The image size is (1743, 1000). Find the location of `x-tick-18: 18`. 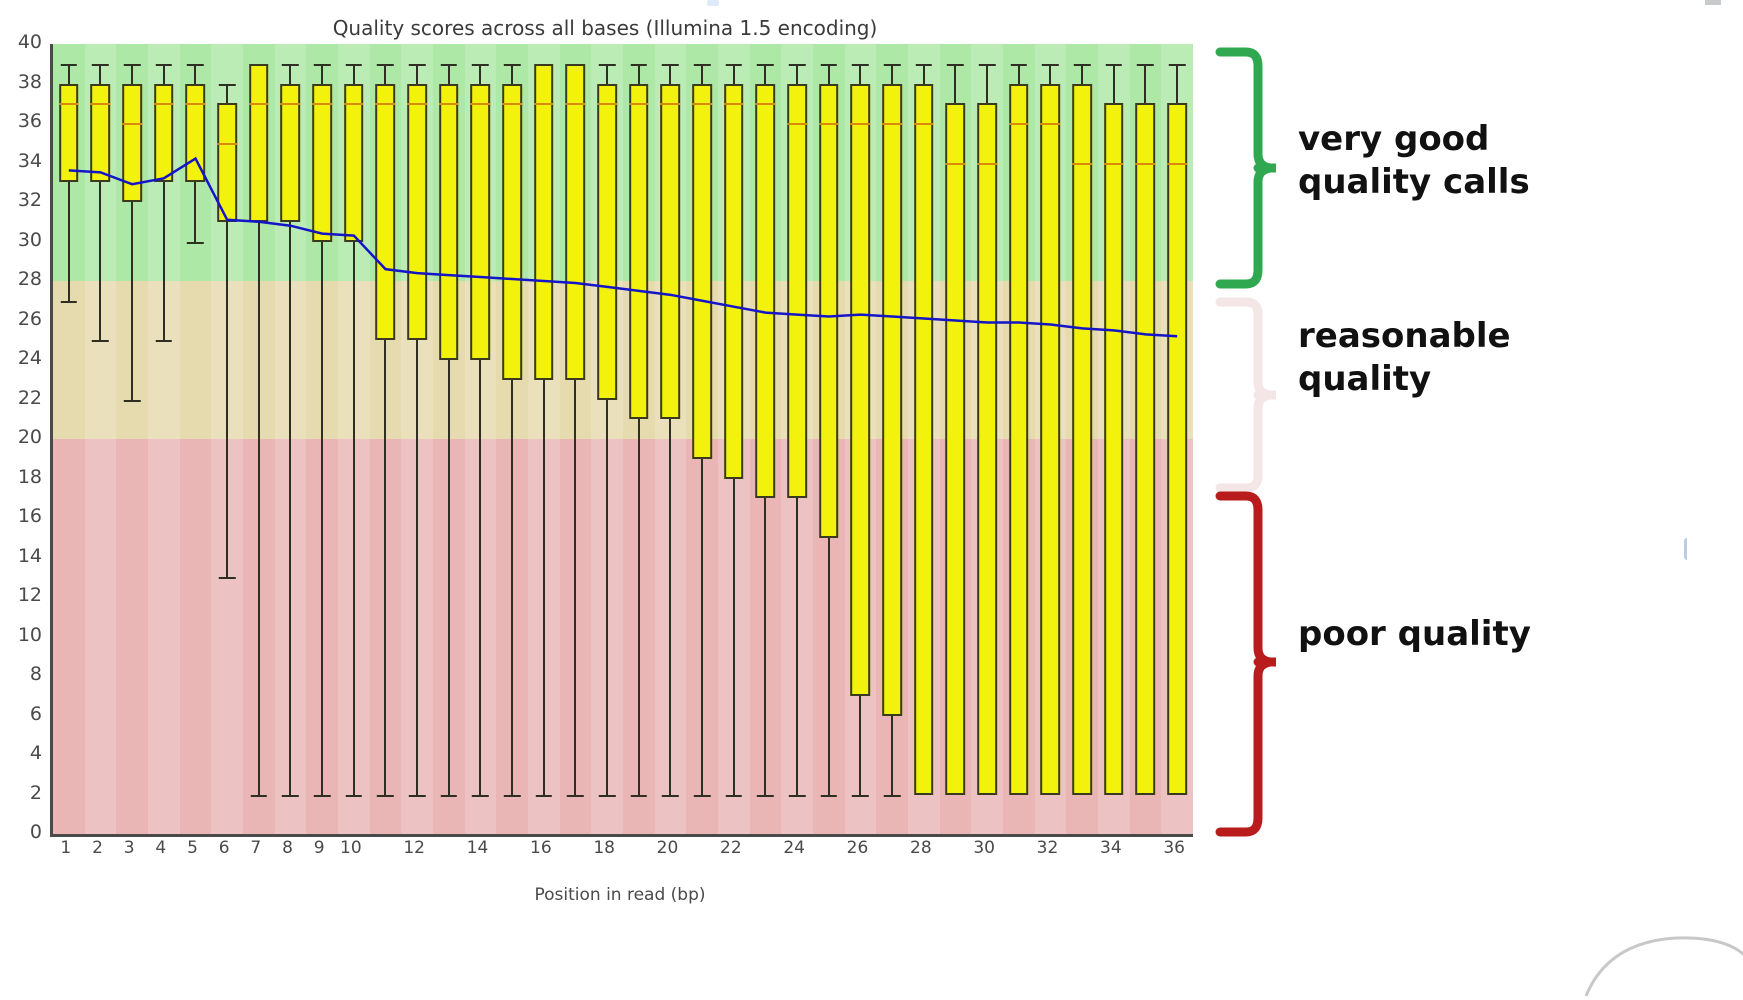

x-tick-18: 18 is located at coordinates (604, 848).